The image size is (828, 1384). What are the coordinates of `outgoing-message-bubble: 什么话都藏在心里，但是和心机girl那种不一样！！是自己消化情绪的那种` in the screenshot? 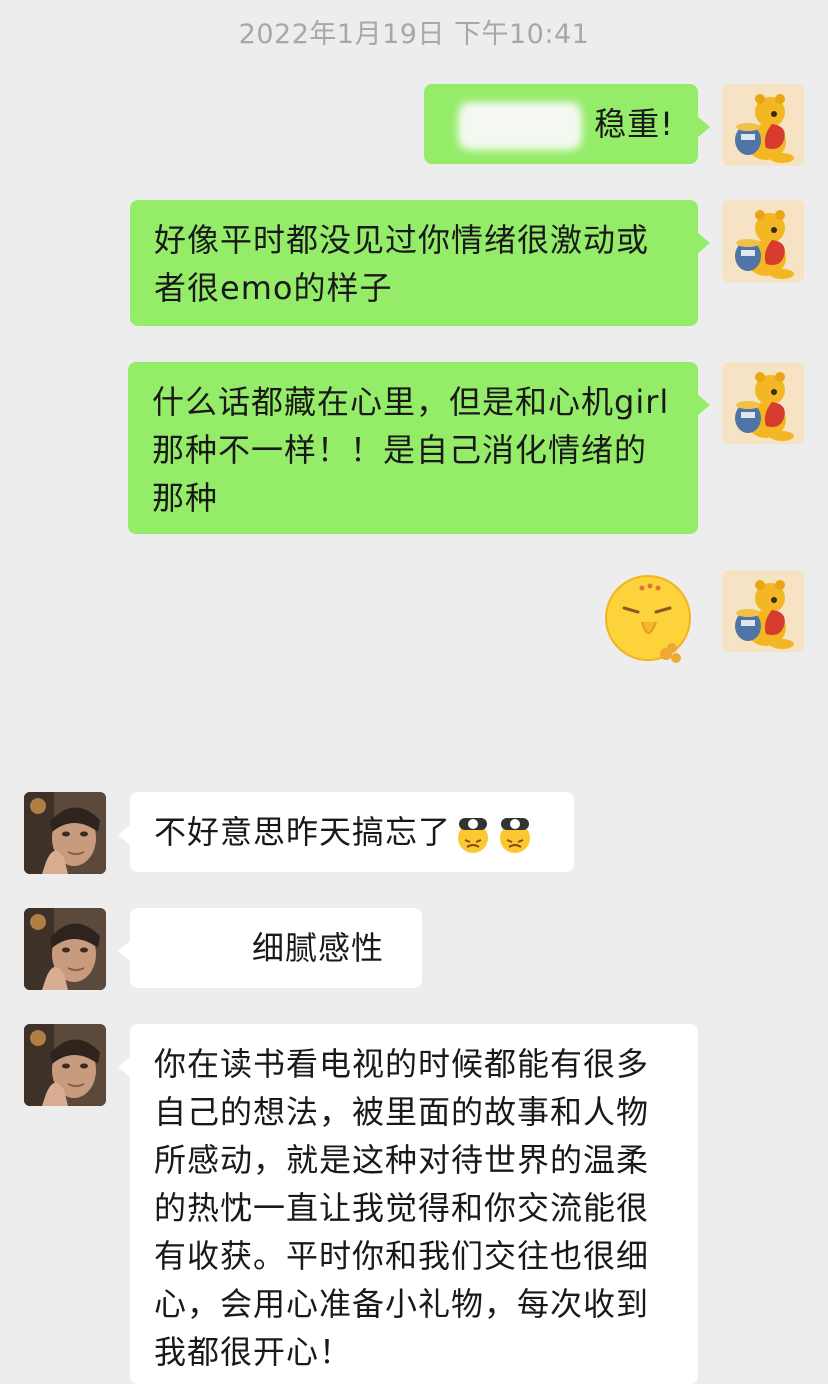 It's located at (419, 448).